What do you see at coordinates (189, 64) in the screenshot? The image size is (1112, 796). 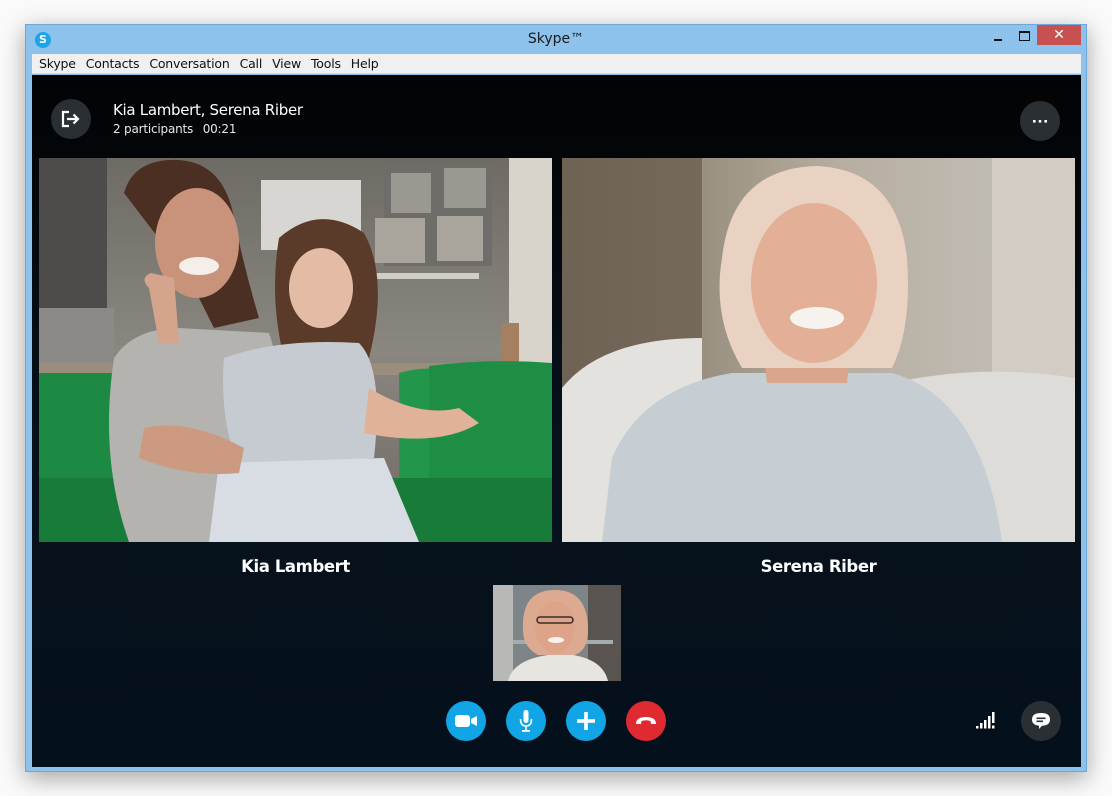 I see `menu-conversation: Conversation` at bounding box center [189, 64].